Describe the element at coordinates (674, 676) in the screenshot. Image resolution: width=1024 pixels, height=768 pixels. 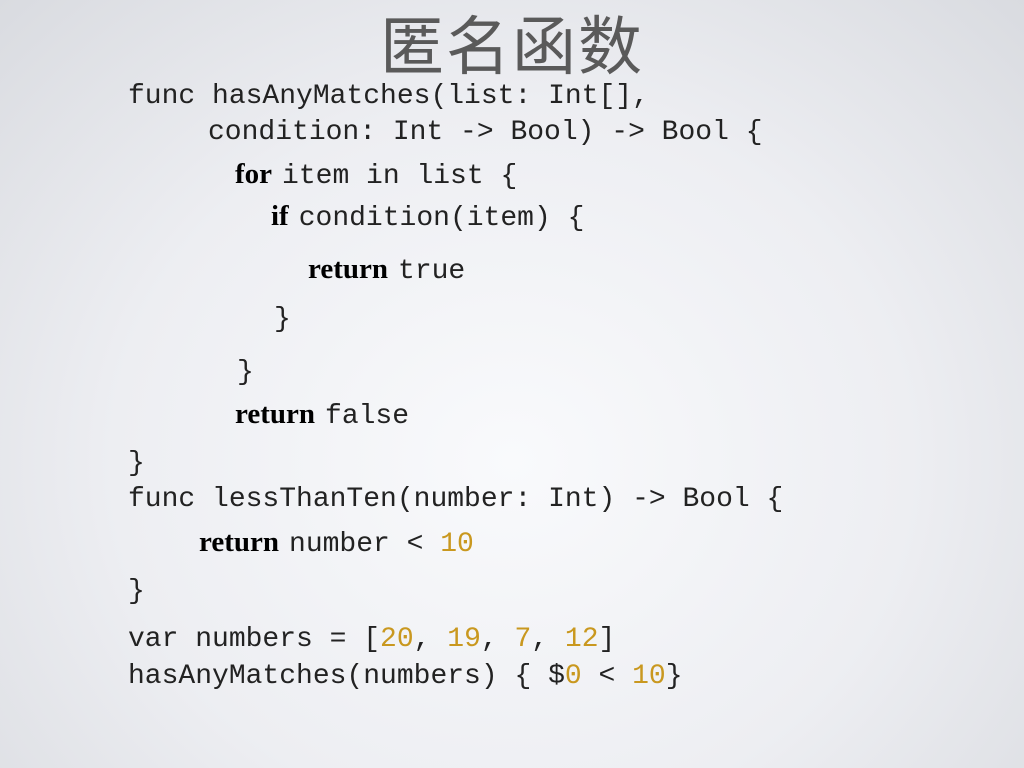
I see `code-text: }` at that location.